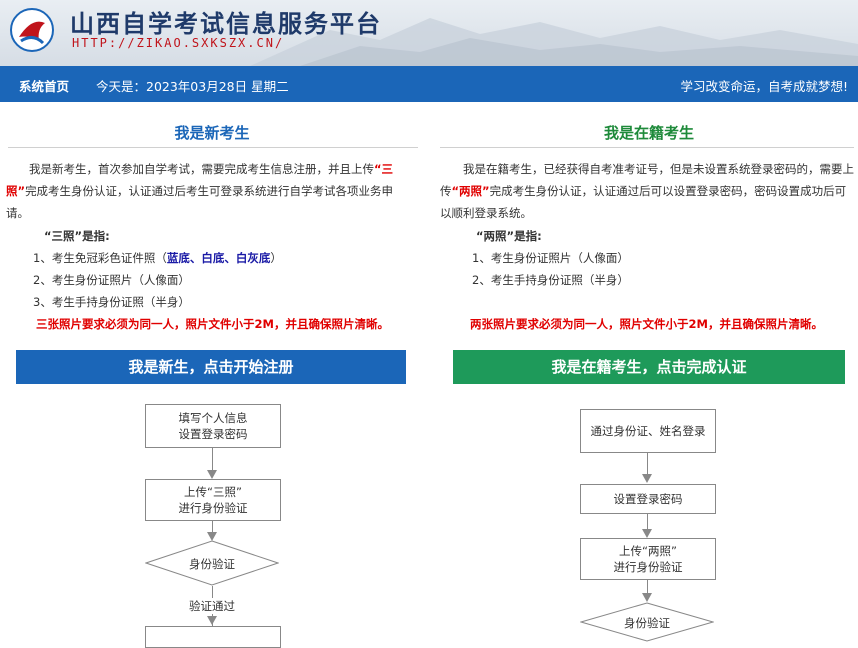  I want to click on flow-passed-label: 验证通过, so click(212, 606).